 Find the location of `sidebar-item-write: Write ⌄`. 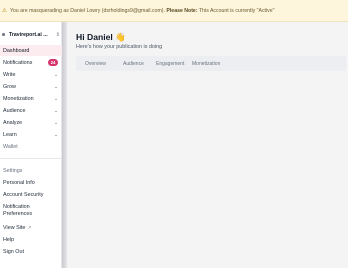

sidebar-item-write: Write ⌄ is located at coordinates (31, 74).